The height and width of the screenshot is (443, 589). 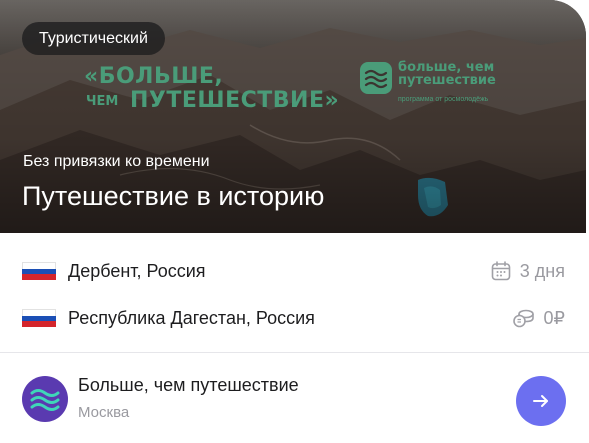 I want to click on price: 0₽, so click(x=538, y=318).